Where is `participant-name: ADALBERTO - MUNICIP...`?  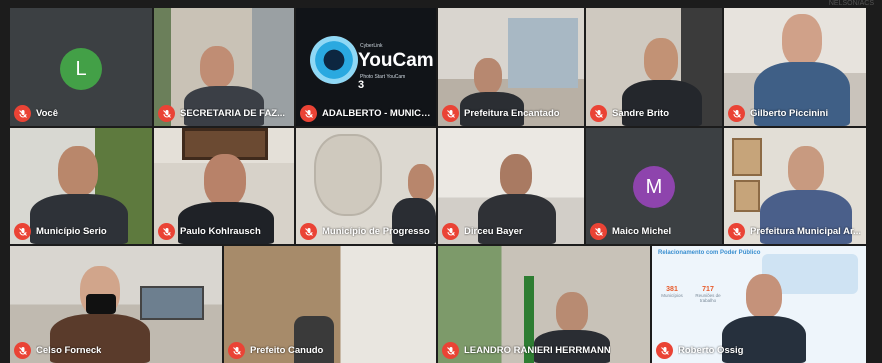
participant-name: ADALBERTO - MUNICIP... is located at coordinates (377, 113).